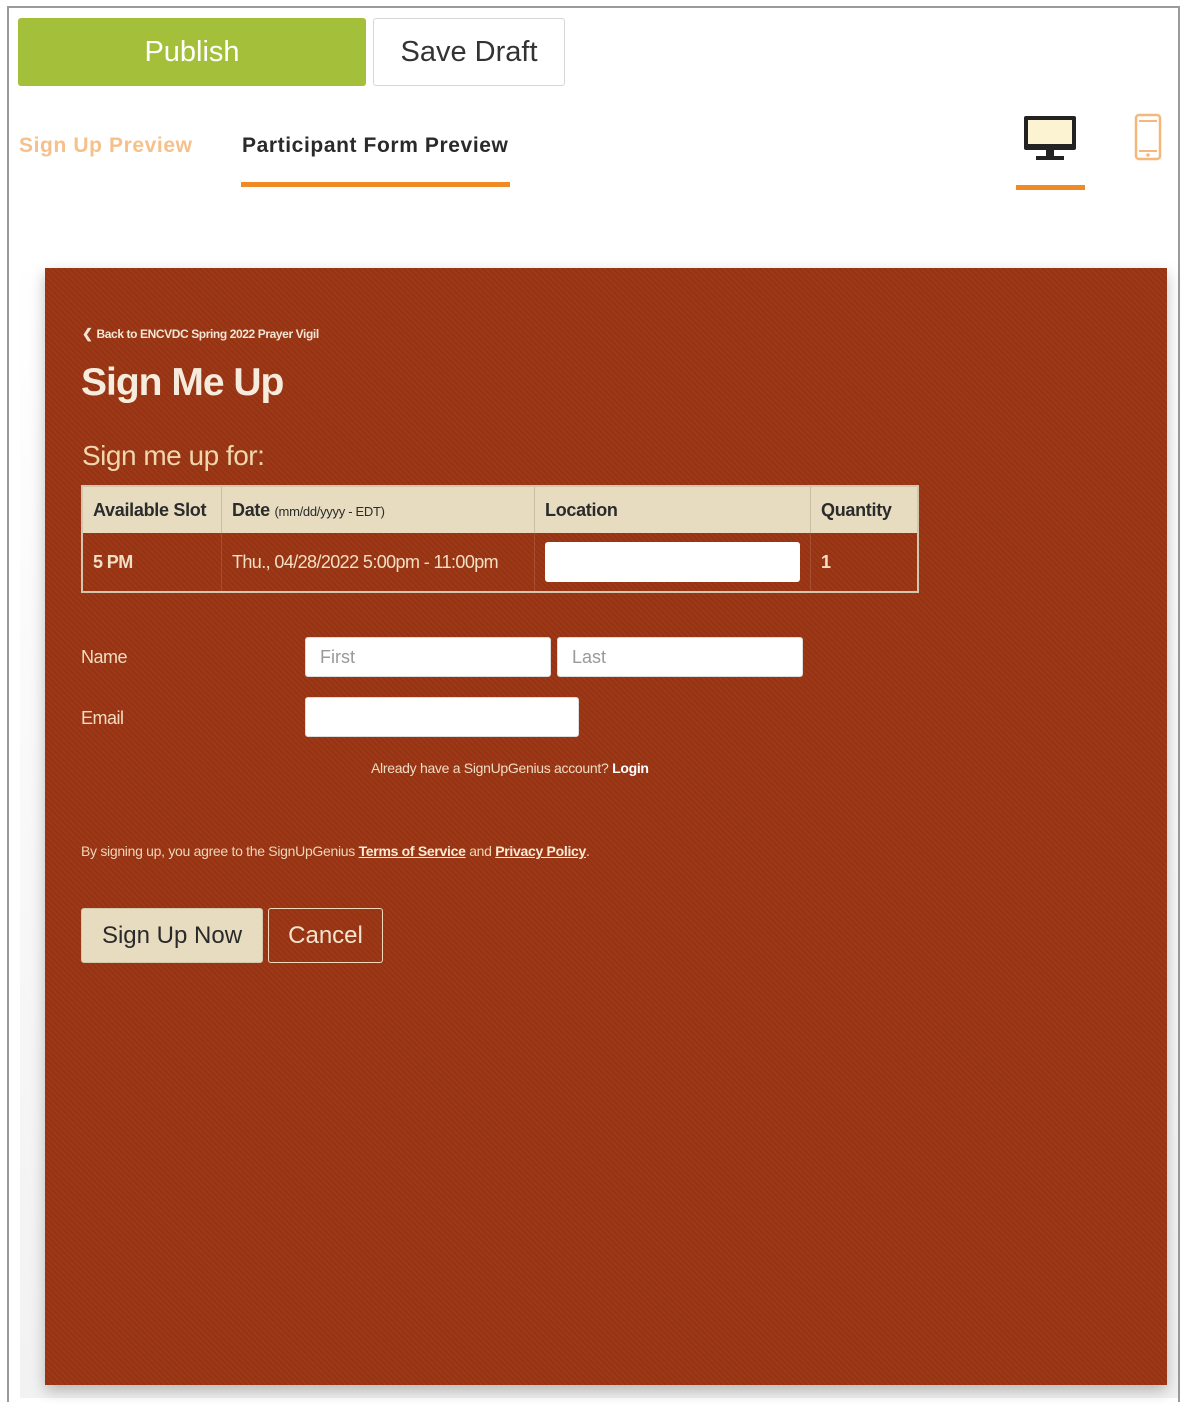 Image resolution: width=1182 pixels, height=1404 pixels. What do you see at coordinates (1148, 137) in the screenshot?
I see `mobile-icon` at bounding box center [1148, 137].